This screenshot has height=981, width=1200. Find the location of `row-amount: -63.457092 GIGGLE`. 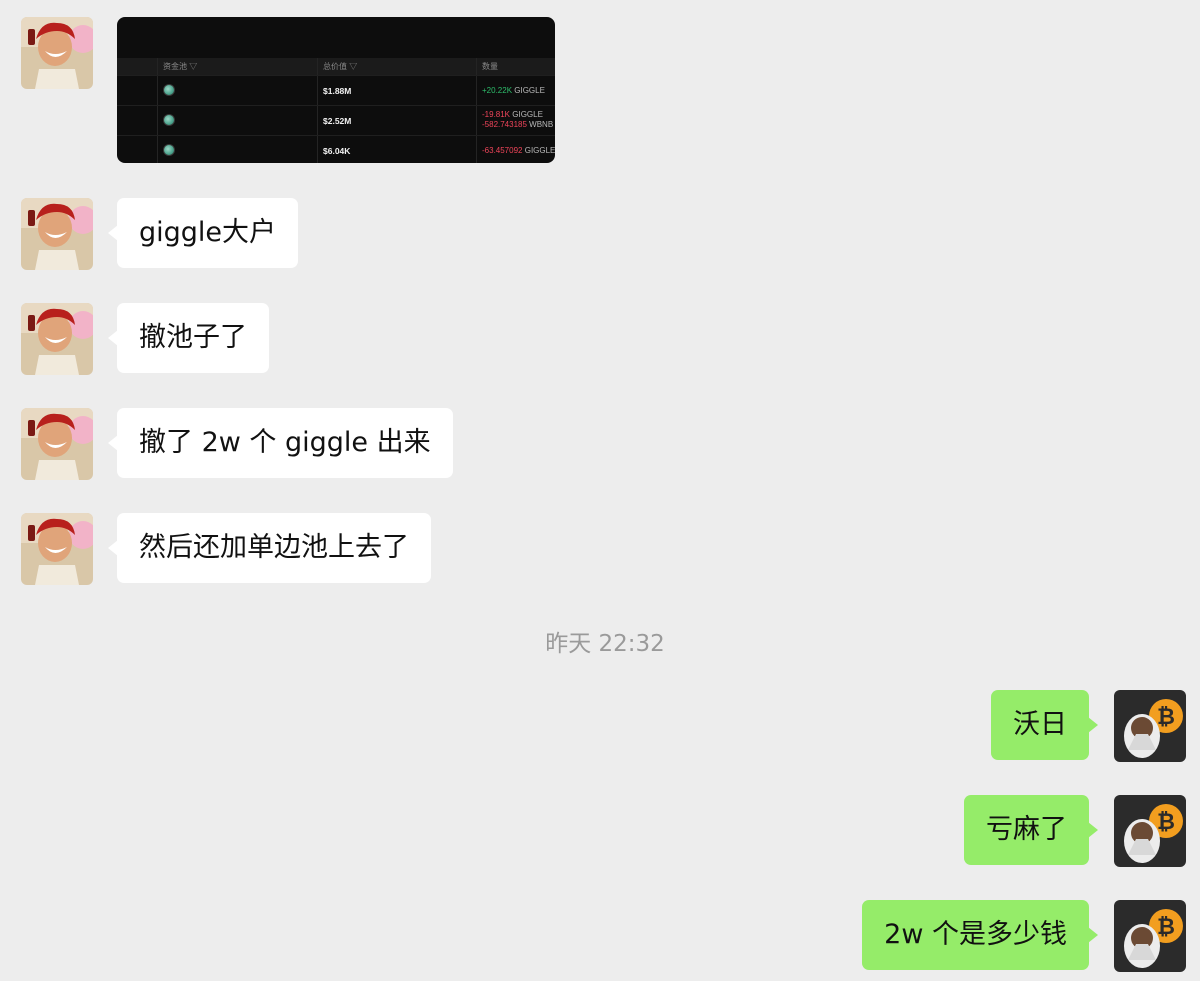

row-amount: -63.457092 GIGGLE is located at coordinates (518, 150).